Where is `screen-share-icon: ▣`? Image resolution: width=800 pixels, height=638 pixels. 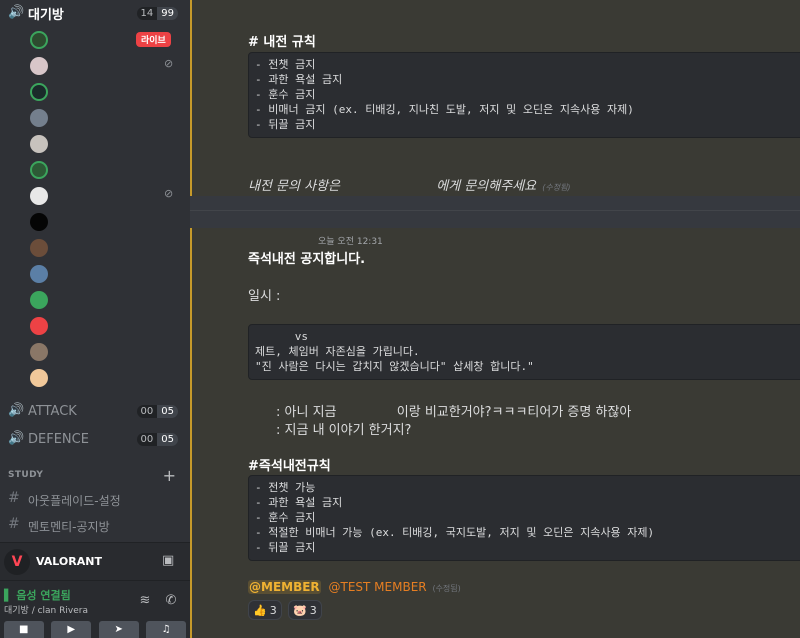
screen-share-icon: ▣ is located at coordinates (171, 561).